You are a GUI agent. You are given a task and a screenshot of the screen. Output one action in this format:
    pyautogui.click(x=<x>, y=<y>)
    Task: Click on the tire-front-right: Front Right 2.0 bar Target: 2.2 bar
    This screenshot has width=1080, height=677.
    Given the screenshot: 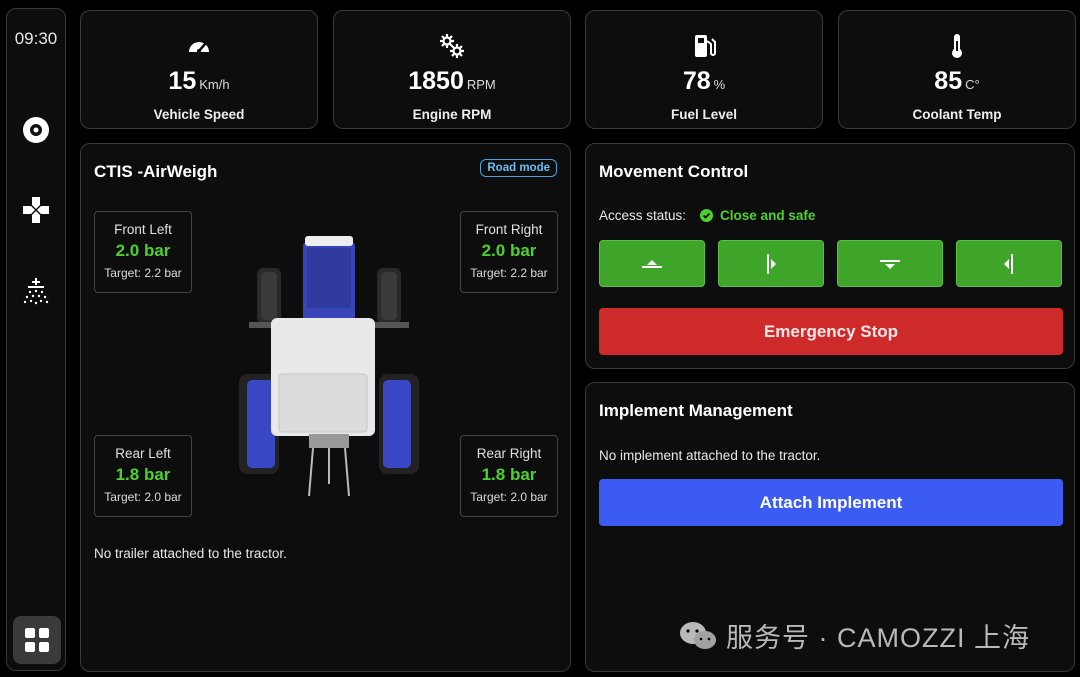 What is the action you would take?
    pyautogui.click(x=509, y=252)
    